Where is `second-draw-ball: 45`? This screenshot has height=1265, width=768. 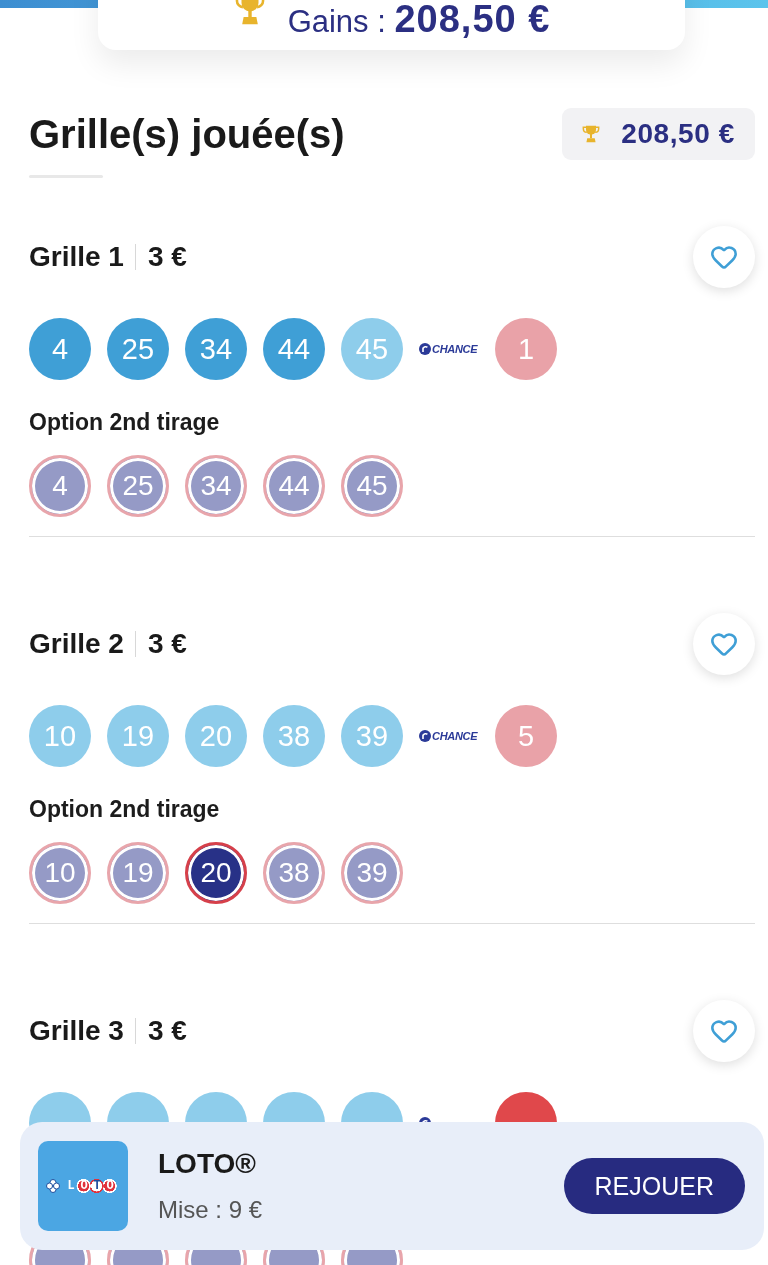 second-draw-ball: 45 is located at coordinates (372, 486).